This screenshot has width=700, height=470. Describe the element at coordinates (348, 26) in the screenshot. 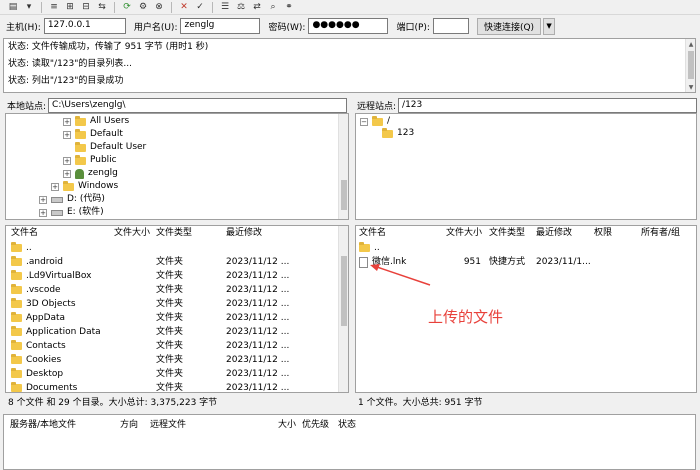

I see `password-input: ●●●●●●` at that location.